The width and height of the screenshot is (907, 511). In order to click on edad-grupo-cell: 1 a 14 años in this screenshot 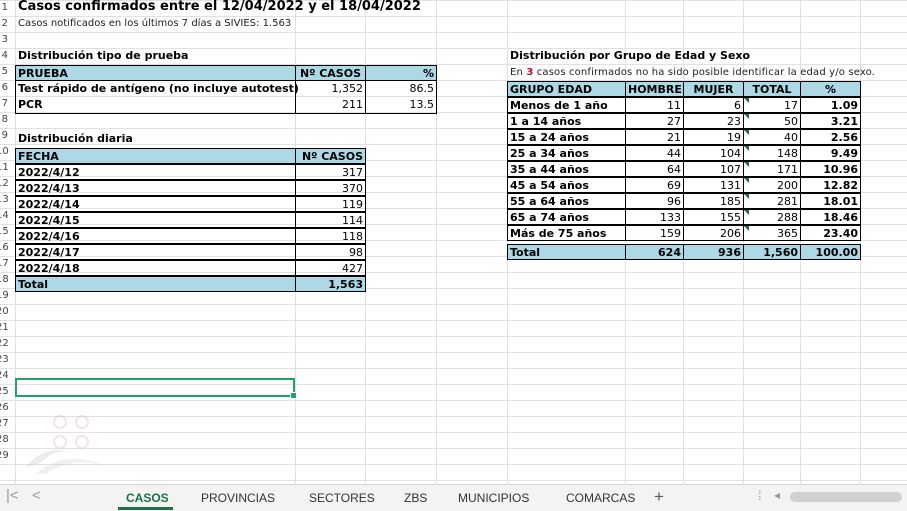, I will do `click(566, 121)`.